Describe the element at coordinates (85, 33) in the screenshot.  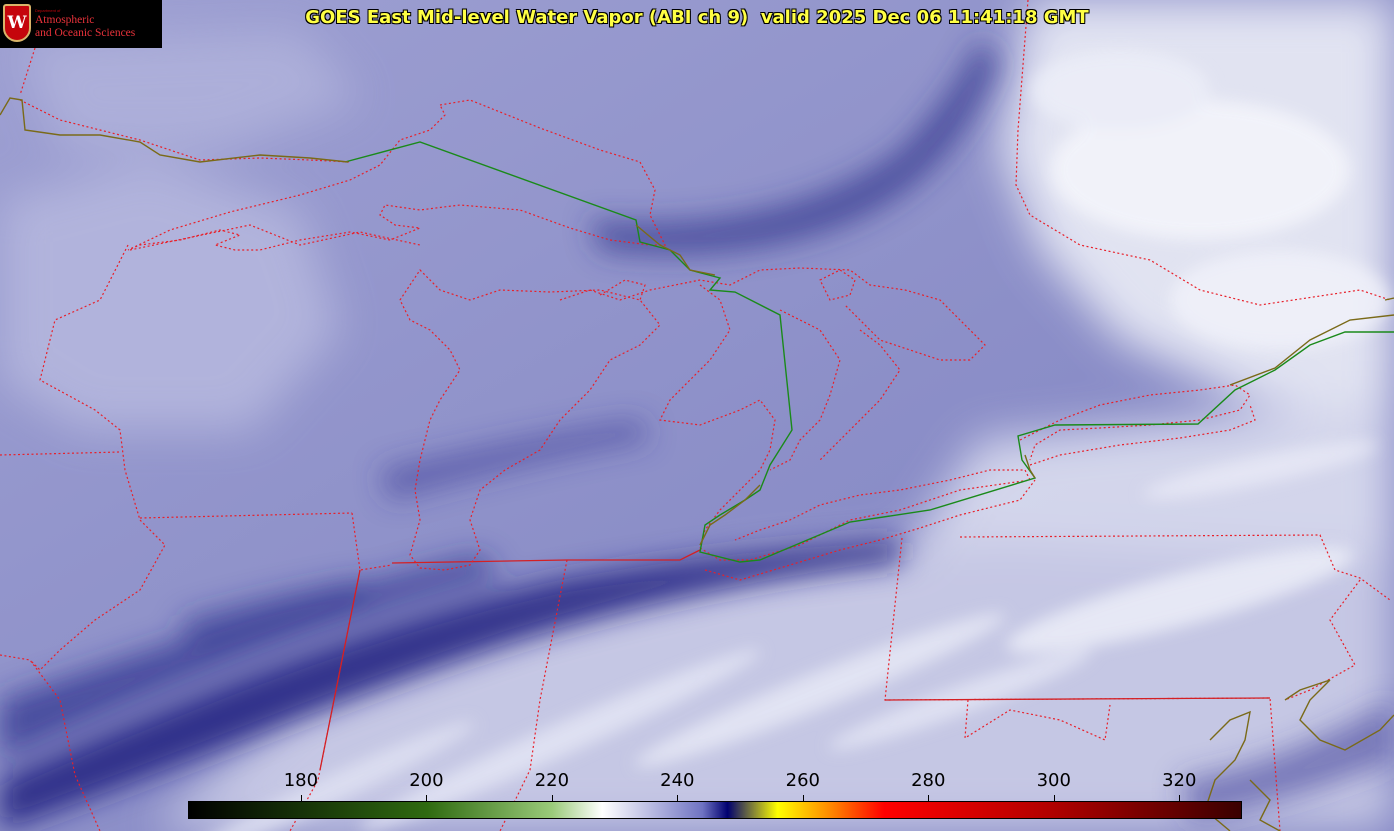
I see `logo-line-2: and Oceanic Sciences` at that location.